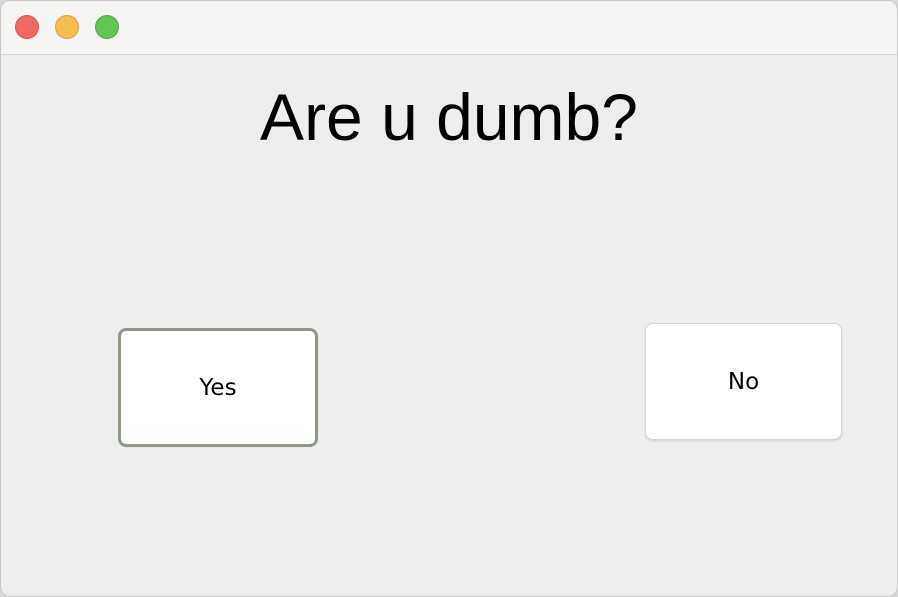 This screenshot has height=597, width=898. I want to click on minimize-icon, so click(67, 27).